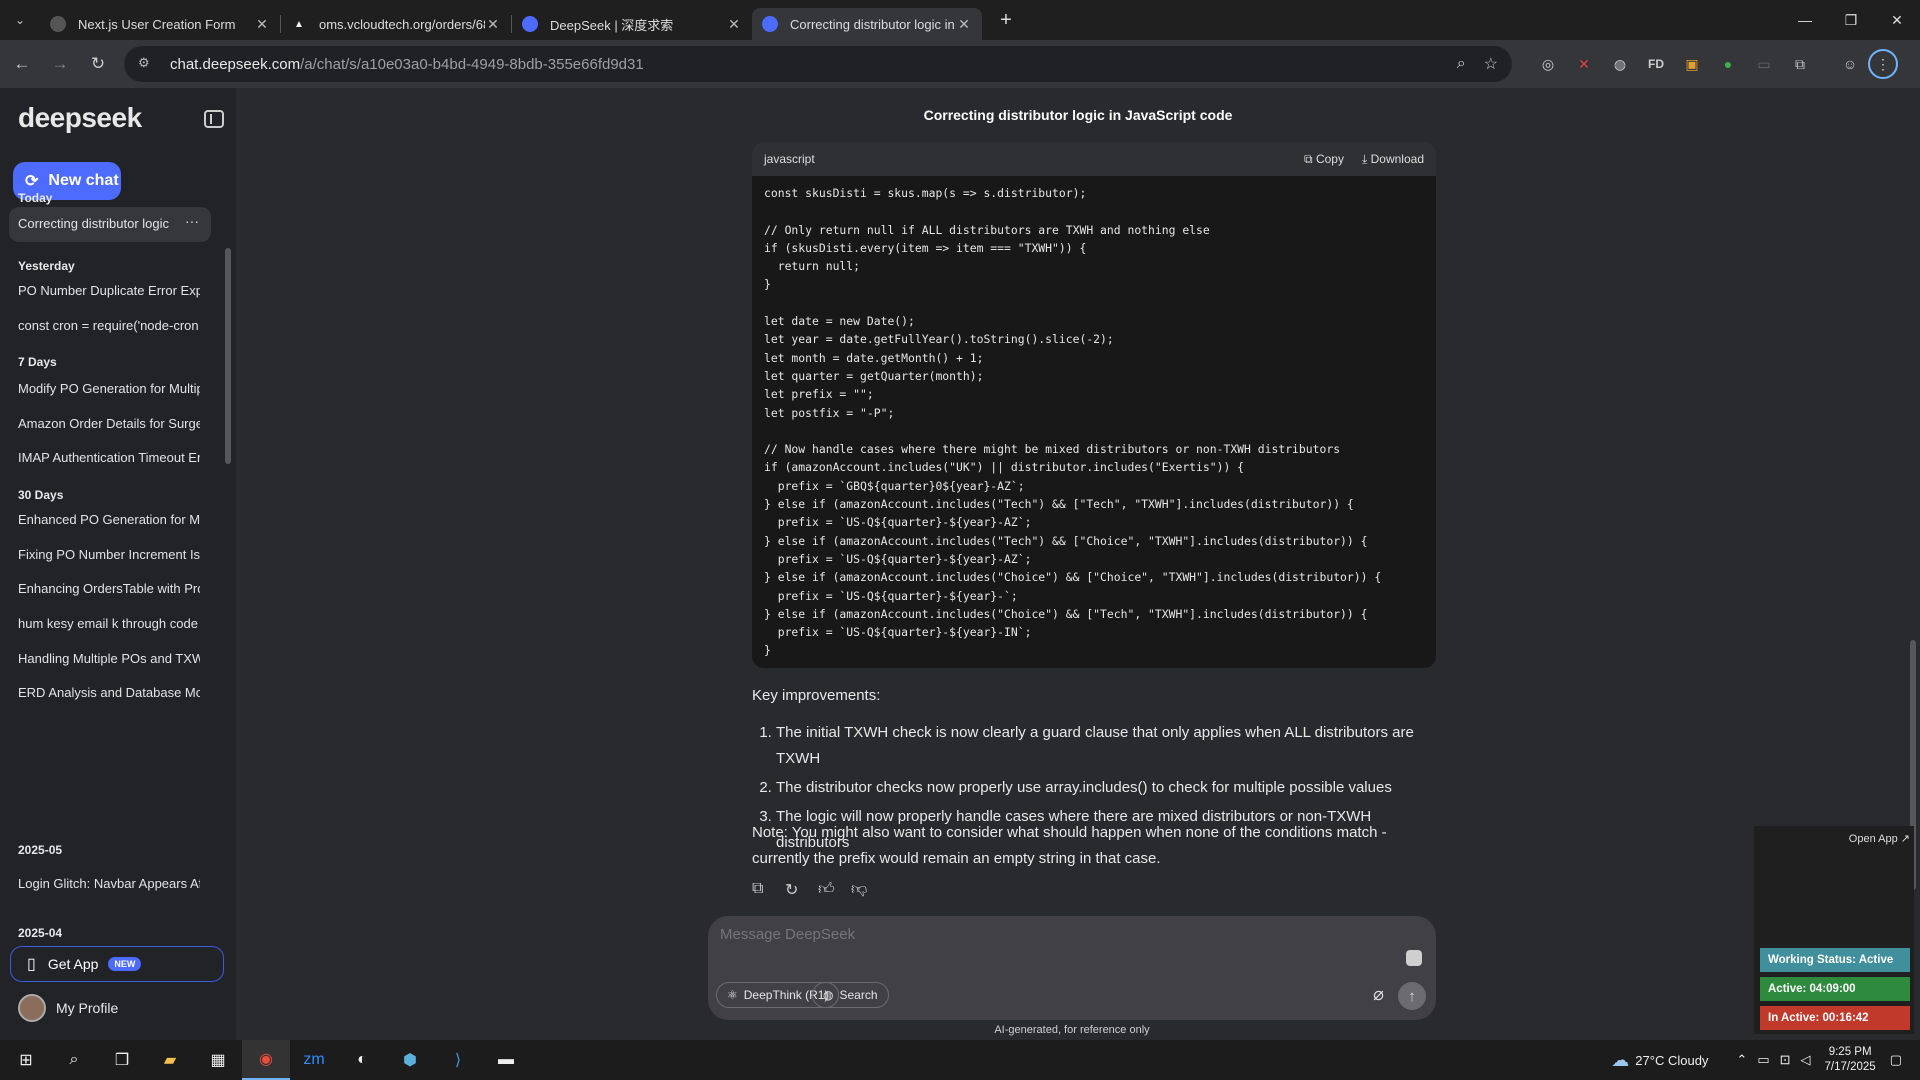 Image resolution: width=1920 pixels, height=1080 pixels. What do you see at coordinates (109, 660) in the screenshot?
I see `chat-item: Handling Multiple POs and TXW` at bounding box center [109, 660].